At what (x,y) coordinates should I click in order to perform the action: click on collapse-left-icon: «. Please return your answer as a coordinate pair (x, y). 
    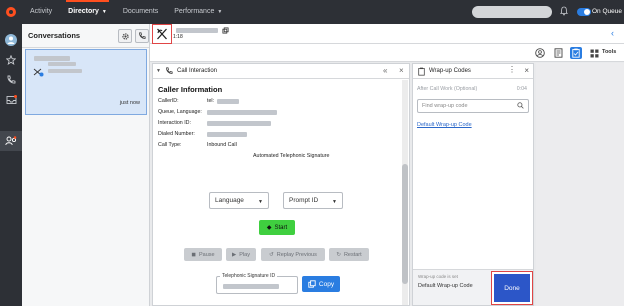
    Looking at the image, I should click on (385, 70).